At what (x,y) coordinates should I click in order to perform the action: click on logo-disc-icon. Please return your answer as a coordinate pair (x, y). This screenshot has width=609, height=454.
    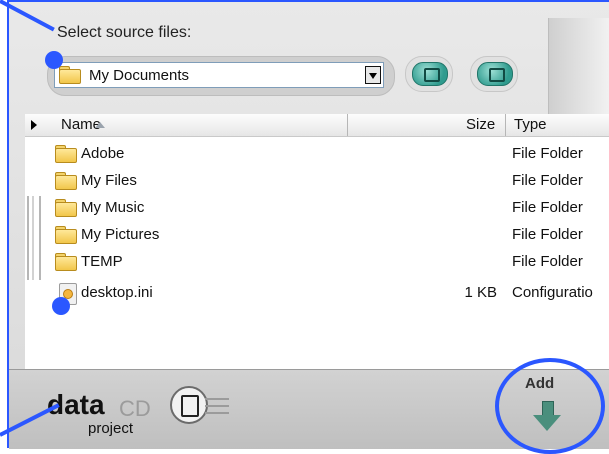
    Looking at the image, I should click on (189, 405).